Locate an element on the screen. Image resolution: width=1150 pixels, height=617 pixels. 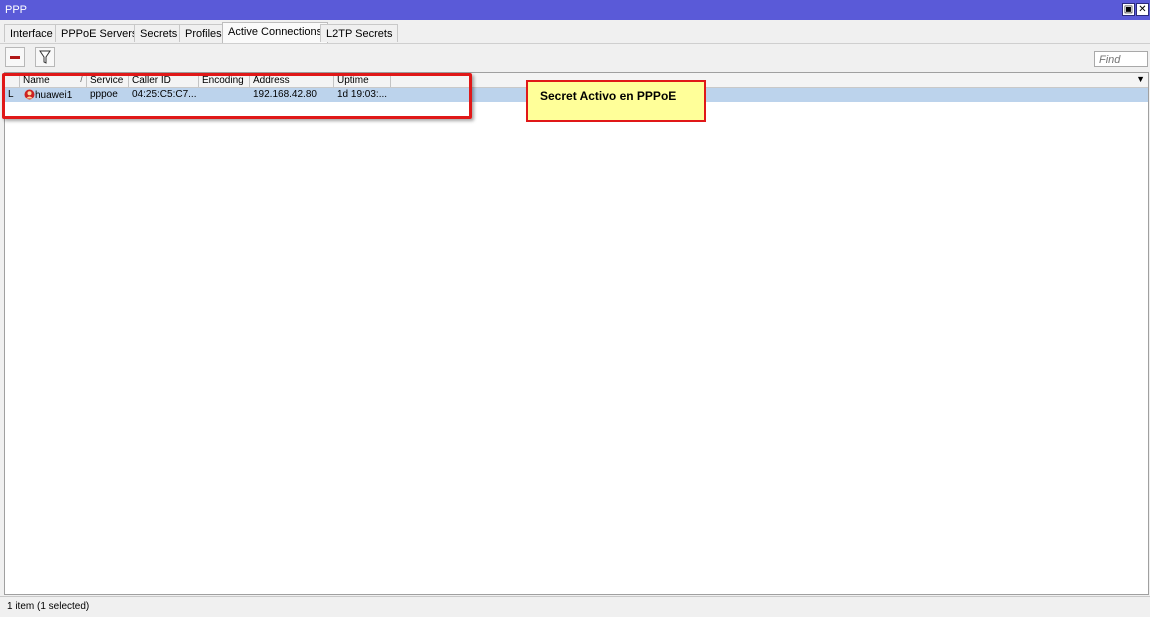
close-icon: ✕ is located at coordinates (1142, 9).